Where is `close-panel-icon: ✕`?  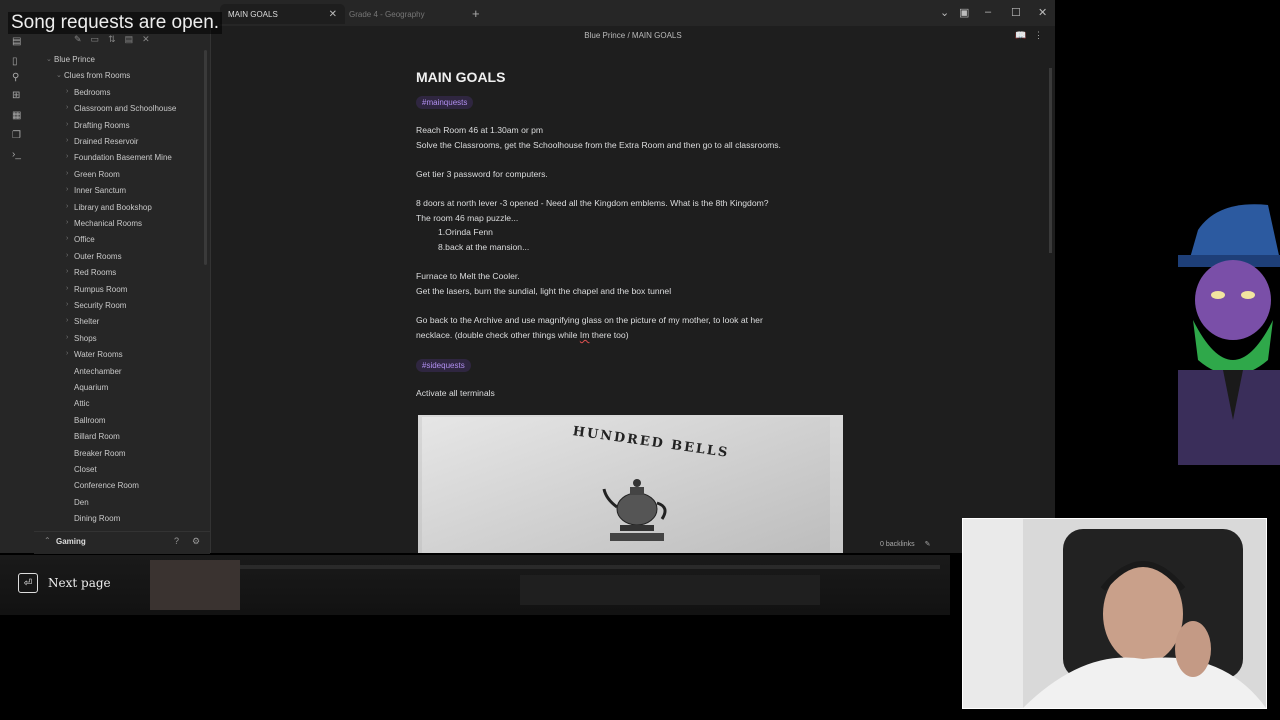
close-panel-icon: ✕ is located at coordinates (150, 39).